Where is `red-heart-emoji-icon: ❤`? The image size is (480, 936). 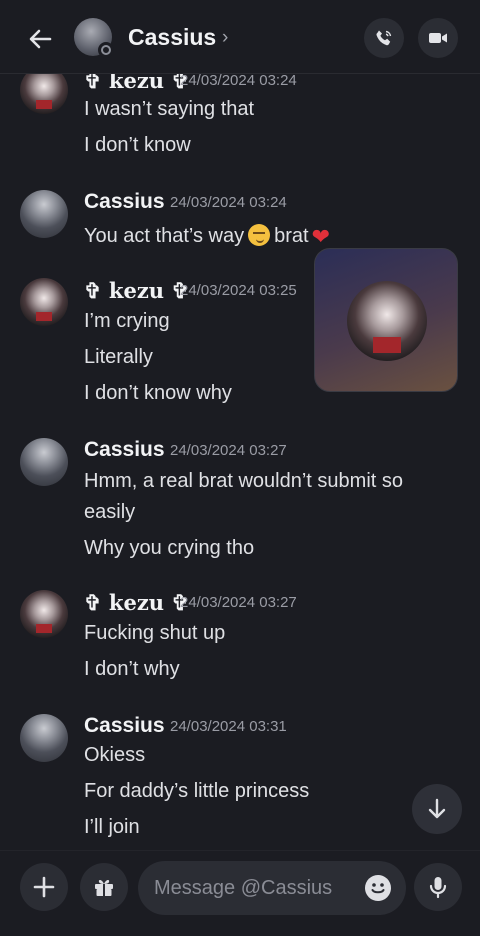
red-heart-emoji-icon: ❤ is located at coordinates (321, 236).